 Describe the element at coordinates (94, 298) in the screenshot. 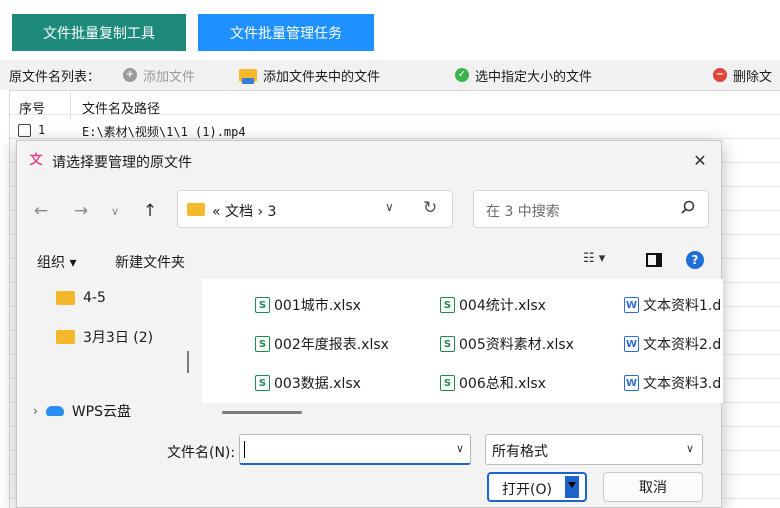

I see `nav-item-label: 4-5` at that location.